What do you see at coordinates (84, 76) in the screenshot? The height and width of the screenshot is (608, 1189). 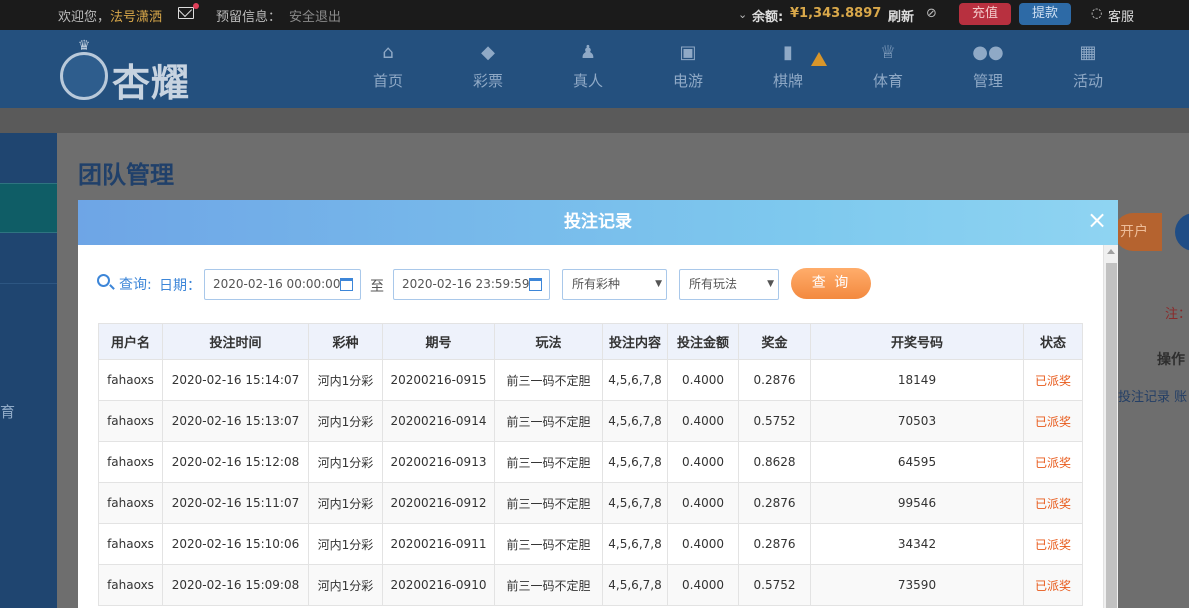 I see `logo-emblem` at bounding box center [84, 76].